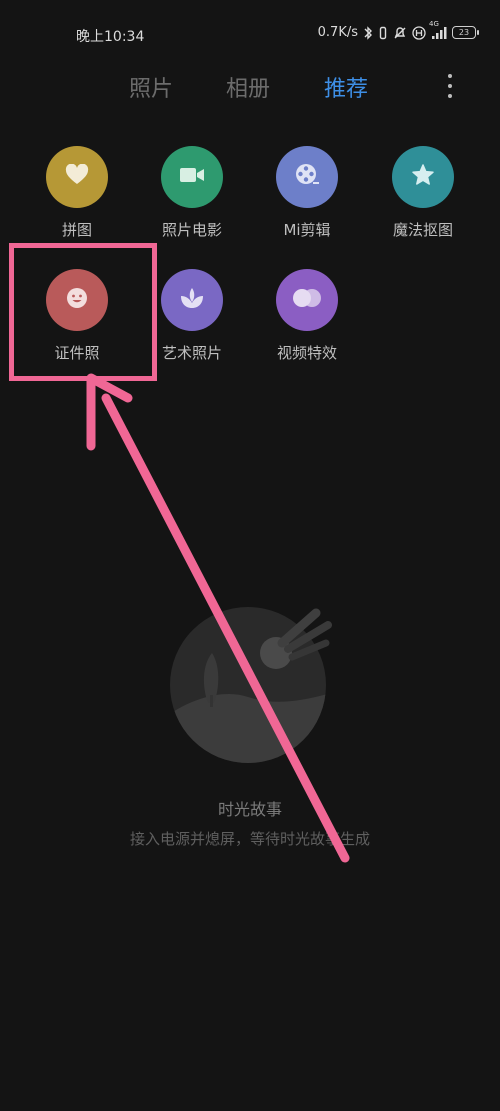 Image resolution: width=500 pixels, height=1111 pixels. Describe the element at coordinates (250, 35) in the screenshot. I see `status-bar: 晚上10:34 0.7K/s 4G 23` at that location.